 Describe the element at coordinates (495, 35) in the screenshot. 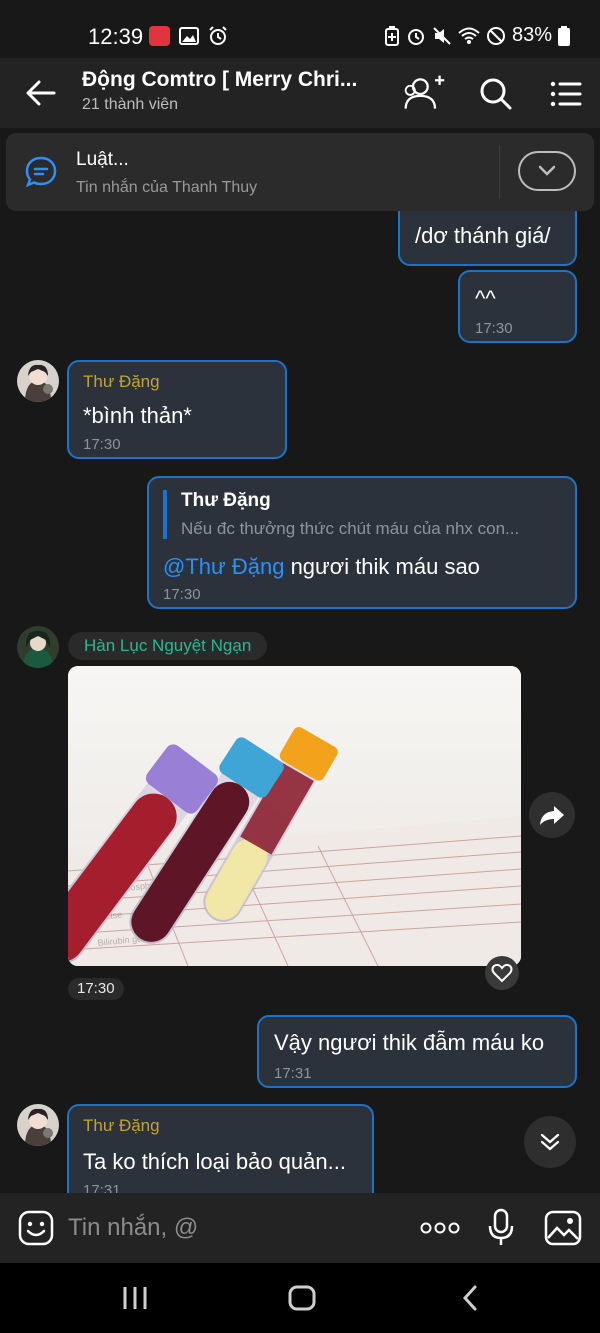

I see `no-disturb-icon` at that location.